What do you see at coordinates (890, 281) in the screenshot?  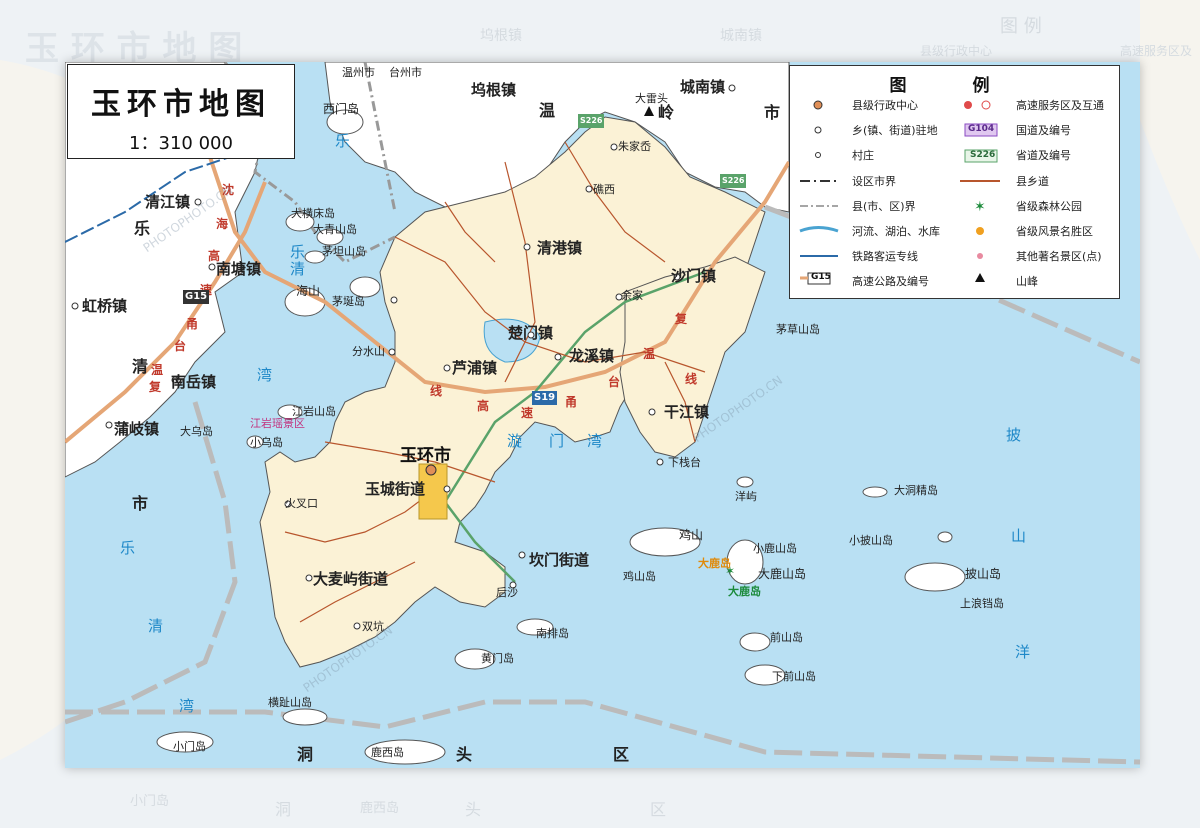 I see `legend-highway: 高速公路及编号` at bounding box center [890, 281].